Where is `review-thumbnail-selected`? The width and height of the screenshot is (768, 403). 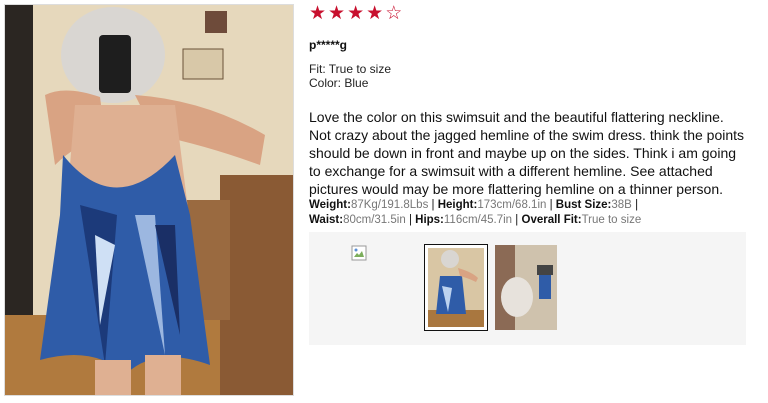 review-thumbnail-selected is located at coordinates (456, 287).